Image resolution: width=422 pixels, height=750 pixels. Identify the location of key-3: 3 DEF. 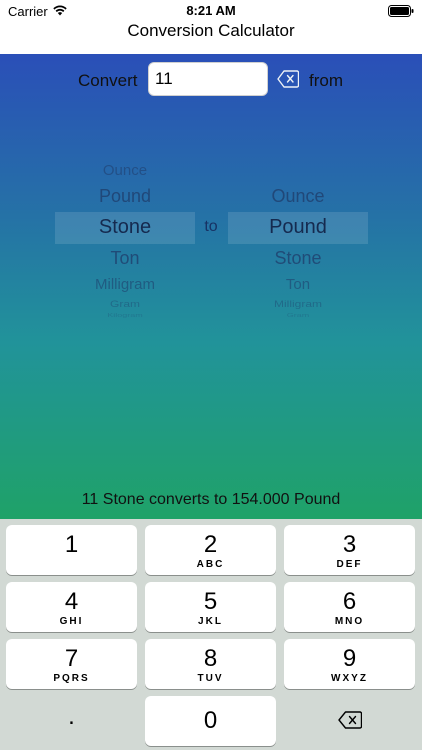
(349, 550).